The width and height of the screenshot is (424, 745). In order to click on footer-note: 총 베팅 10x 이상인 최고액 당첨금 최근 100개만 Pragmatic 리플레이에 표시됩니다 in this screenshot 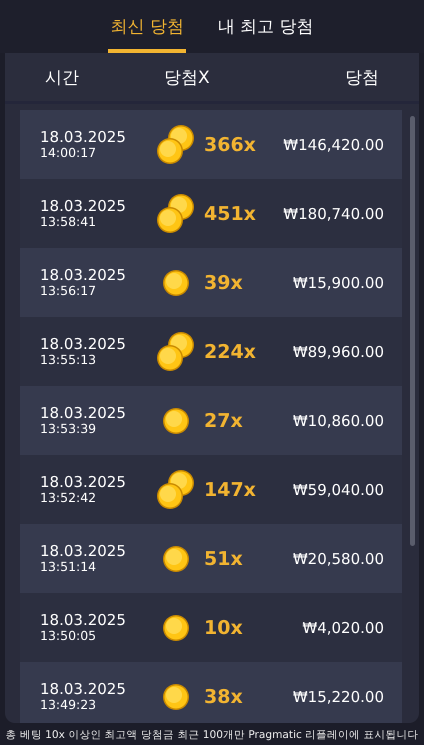, I will do `click(212, 735)`.